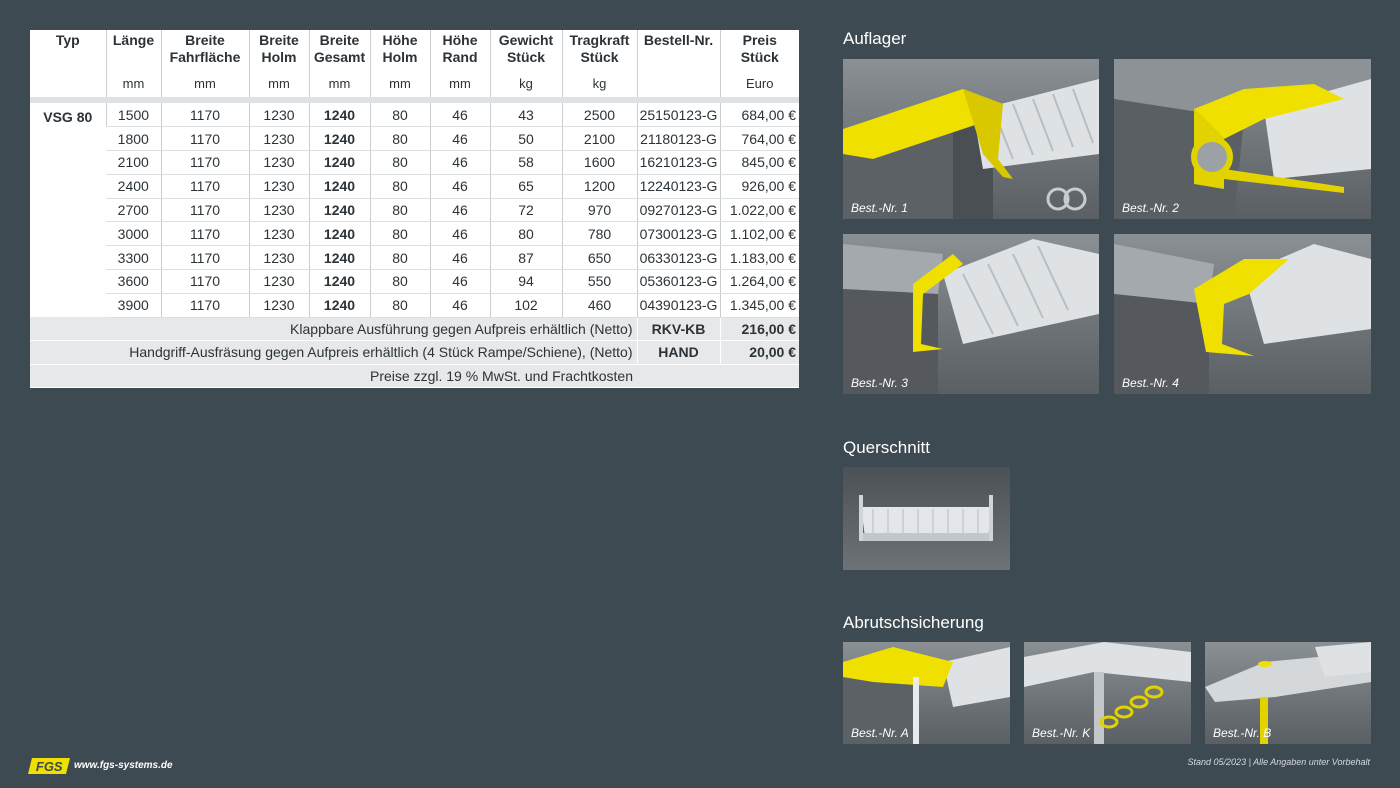 The image size is (1400, 788). What do you see at coordinates (926, 518) in the screenshot?
I see `cross-section-illustration` at bounding box center [926, 518].